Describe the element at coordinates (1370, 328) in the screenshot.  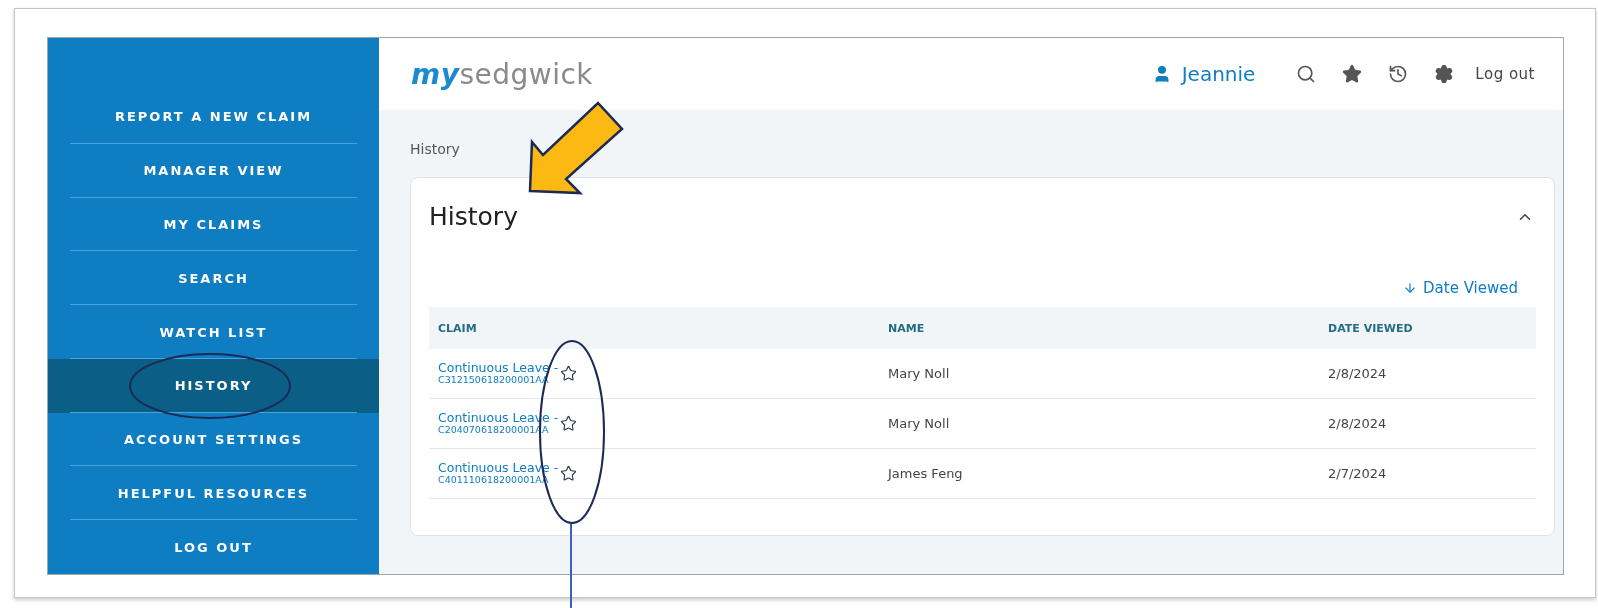
I see `column-header: DATE VIEWED` at that location.